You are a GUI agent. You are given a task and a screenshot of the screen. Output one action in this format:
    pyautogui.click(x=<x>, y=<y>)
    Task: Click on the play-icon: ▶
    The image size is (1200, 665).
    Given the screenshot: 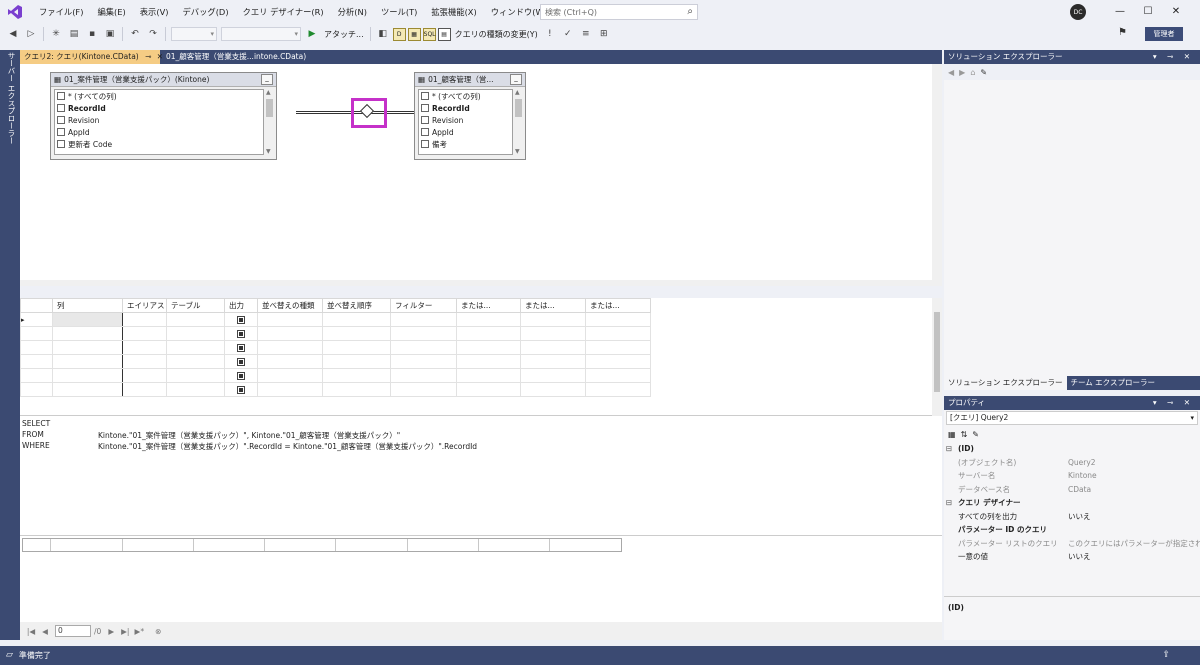 What is the action you would take?
    pyautogui.click(x=312, y=34)
    